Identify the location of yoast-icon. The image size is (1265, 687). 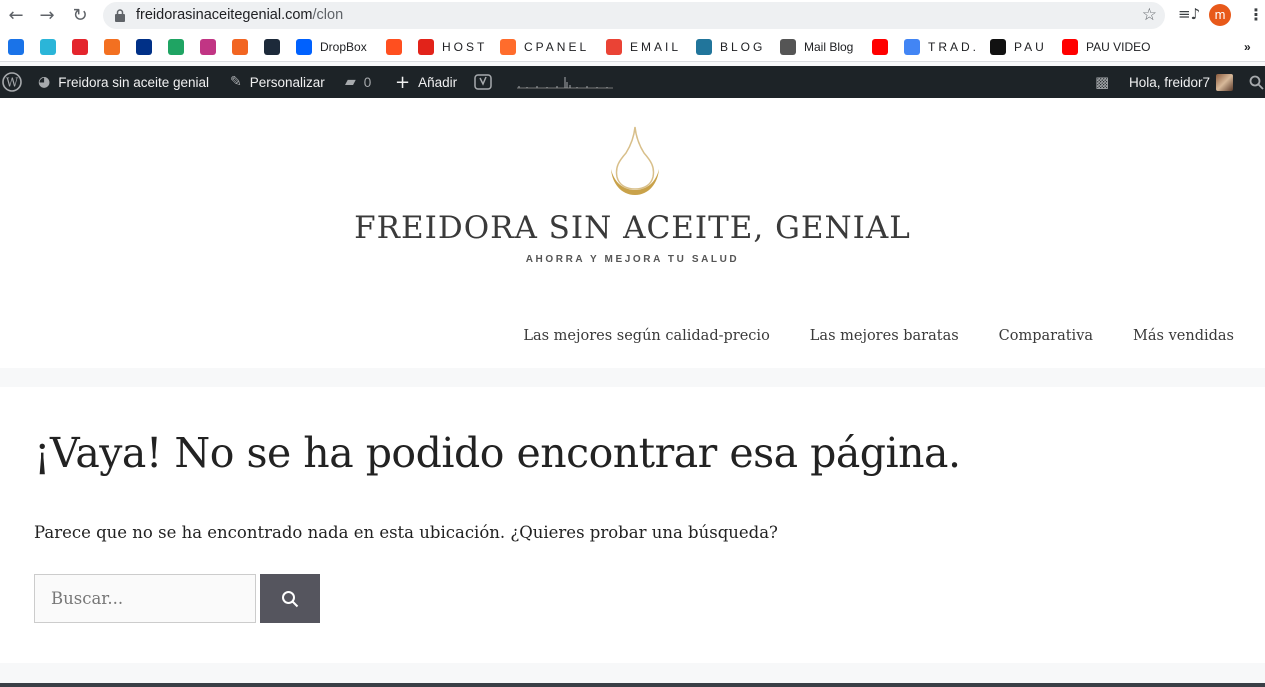
(483, 82).